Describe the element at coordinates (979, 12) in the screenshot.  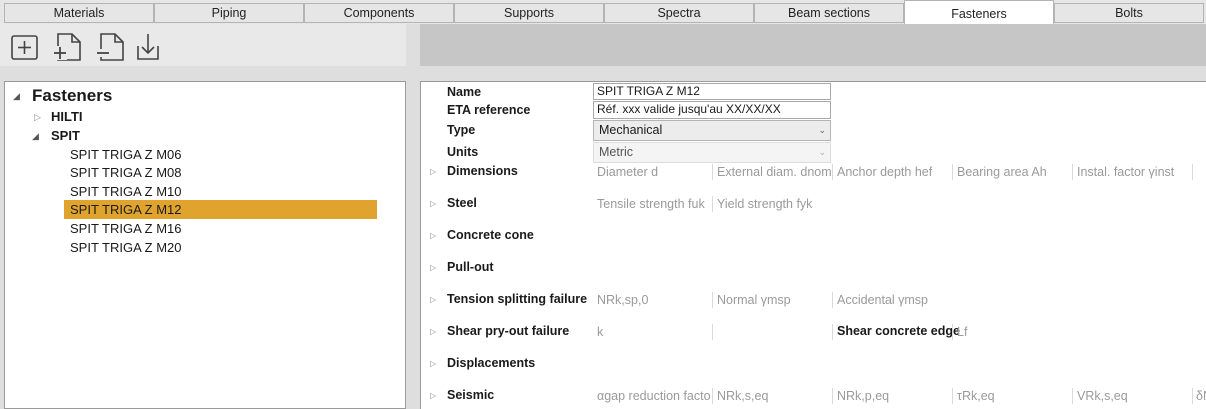
I see `tab-fasteners: Fasteners` at that location.